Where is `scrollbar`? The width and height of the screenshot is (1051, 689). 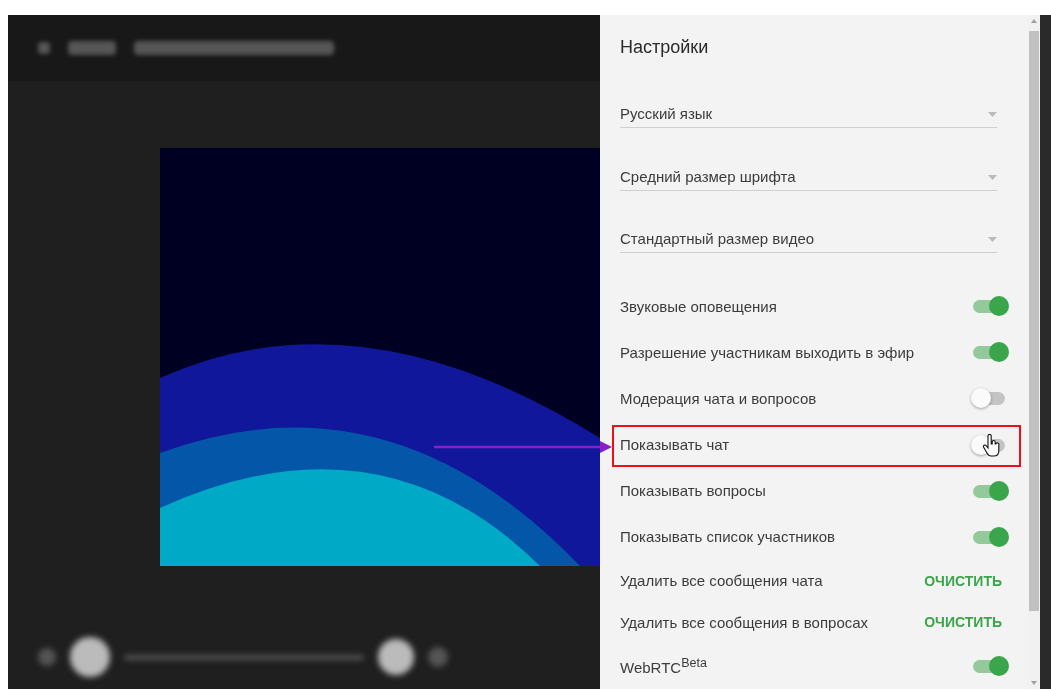
scrollbar is located at coordinates (1034, 352).